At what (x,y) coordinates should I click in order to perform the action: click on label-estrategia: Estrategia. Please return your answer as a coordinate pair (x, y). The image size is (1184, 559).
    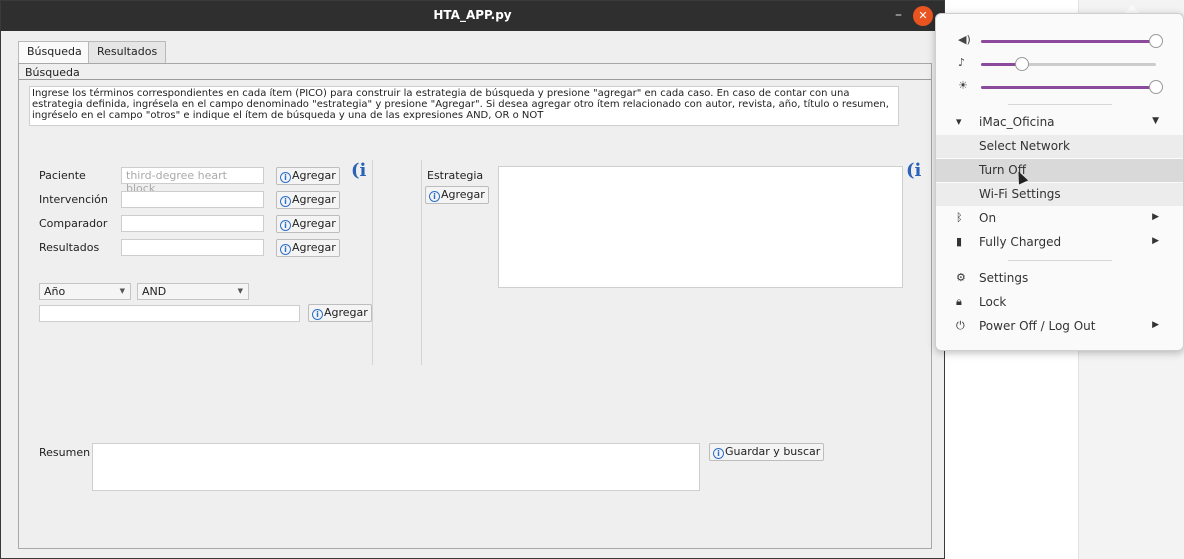
    Looking at the image, I should click on (455, 175).